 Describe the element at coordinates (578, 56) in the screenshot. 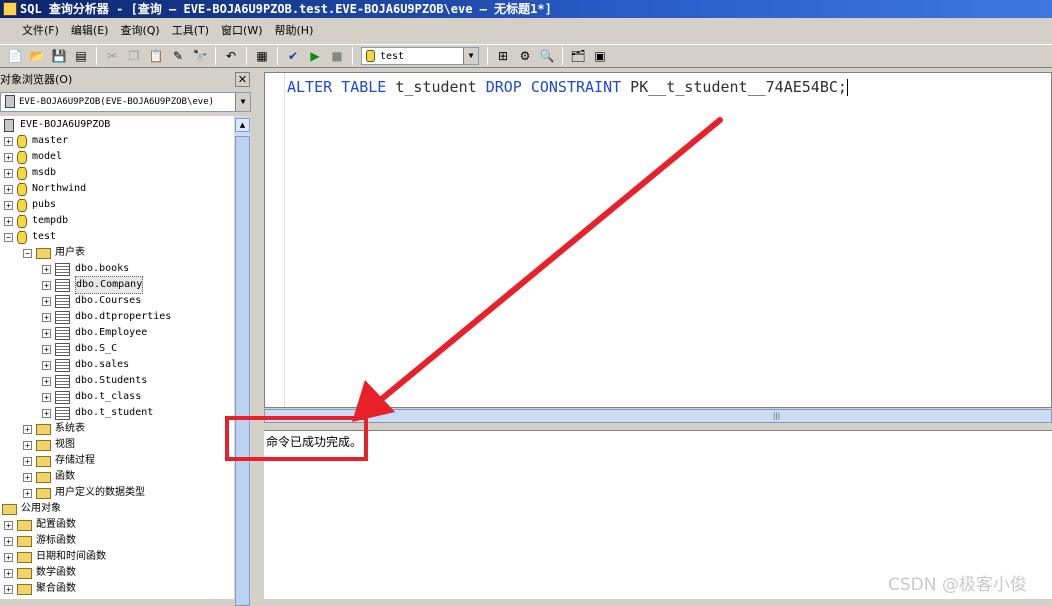

I see `object-browser-icon: 🗂` at that location.